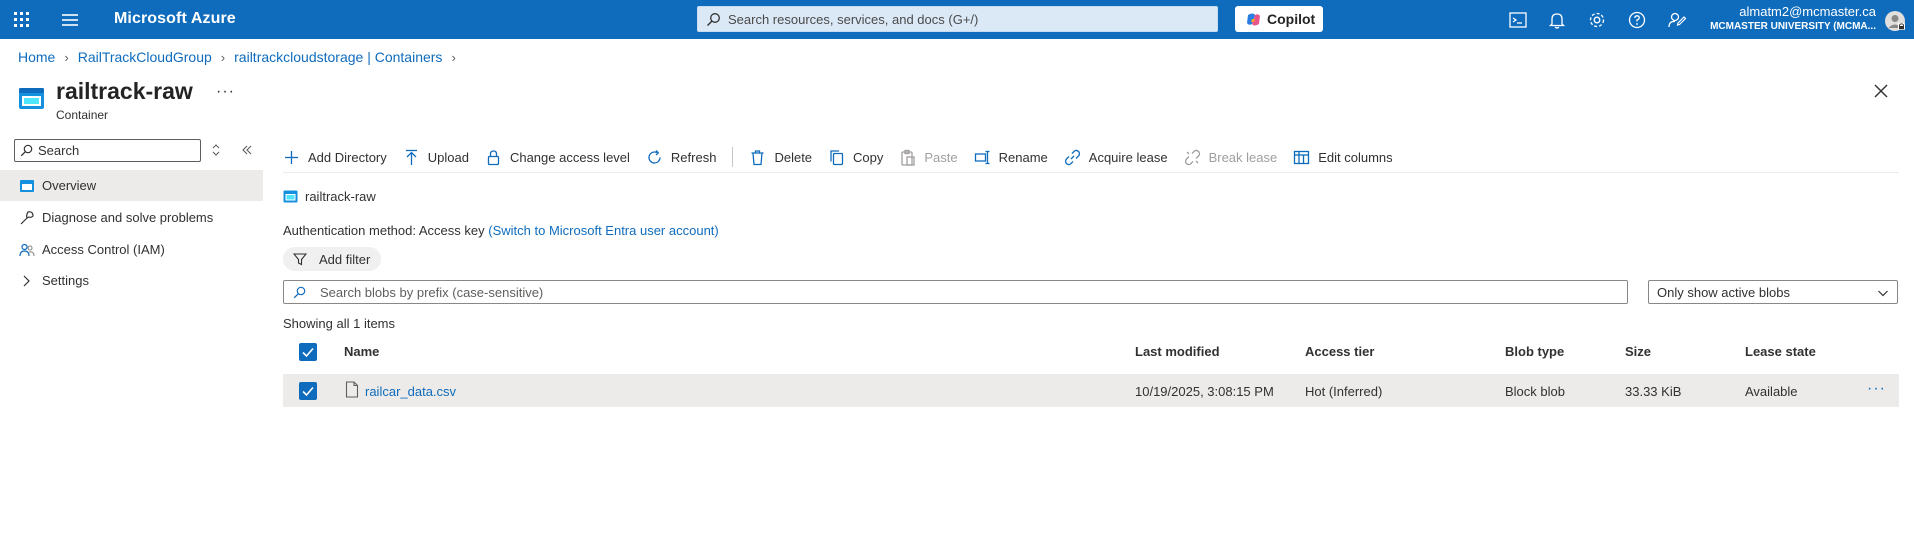  Describe the element at coordinates (1011, 157) in the screenshot. I see `rename-button: Rename` at that location.